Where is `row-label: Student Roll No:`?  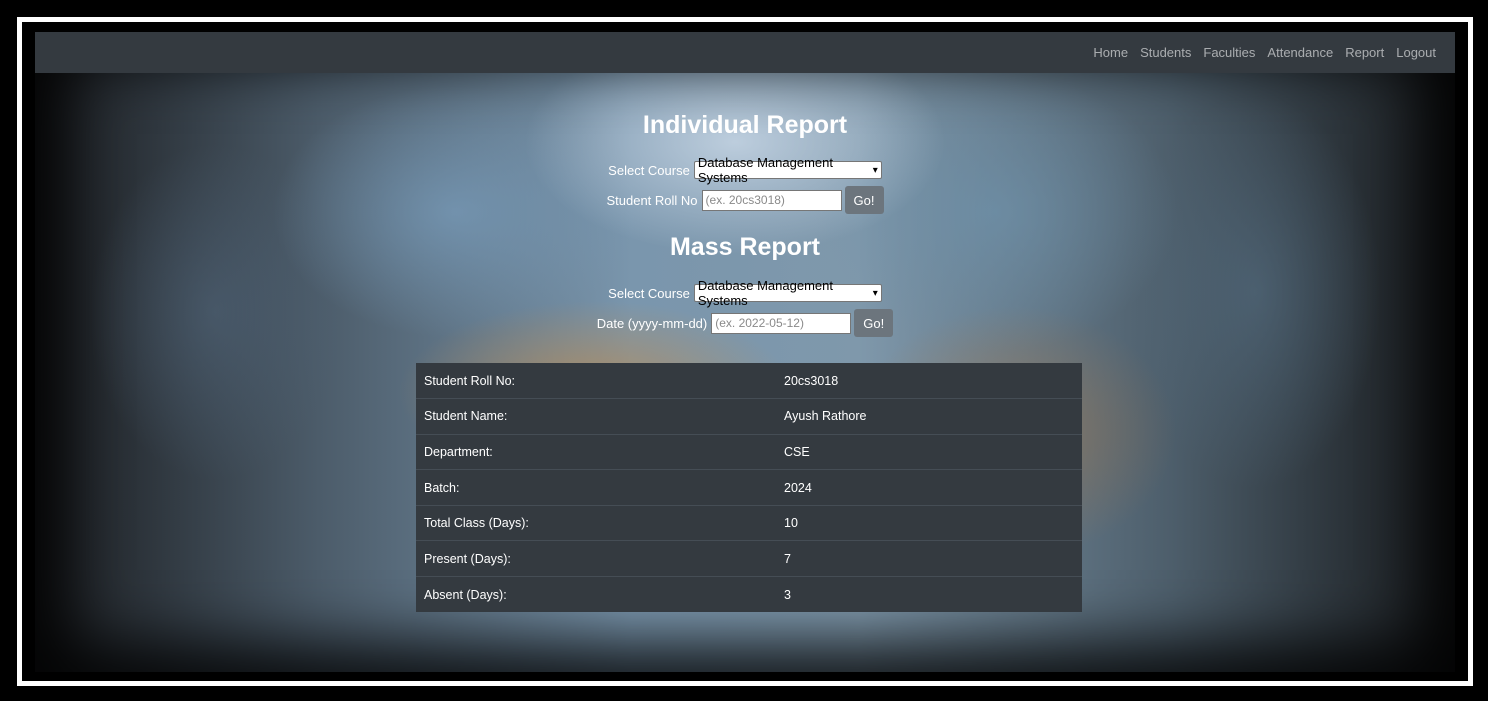
row-label: Student Roll No: is located at coordinates (470, 380).